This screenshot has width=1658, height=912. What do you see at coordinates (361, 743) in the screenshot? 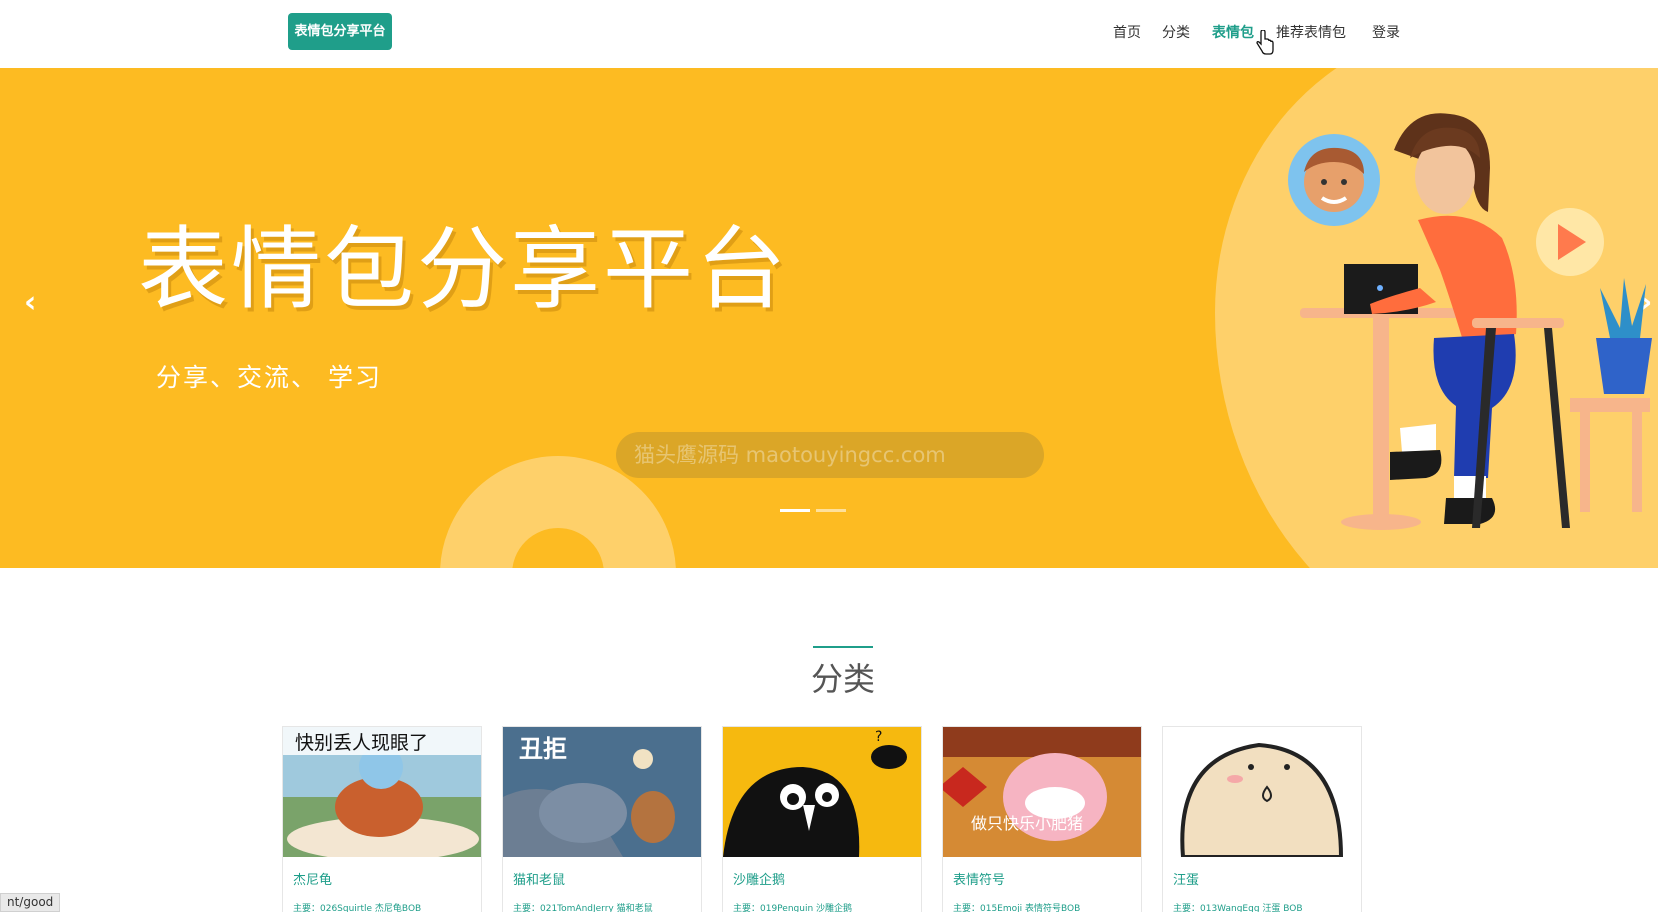
I see `thumbnail-caption: 快别丢人现眼了` at bounding box center [361, 743].